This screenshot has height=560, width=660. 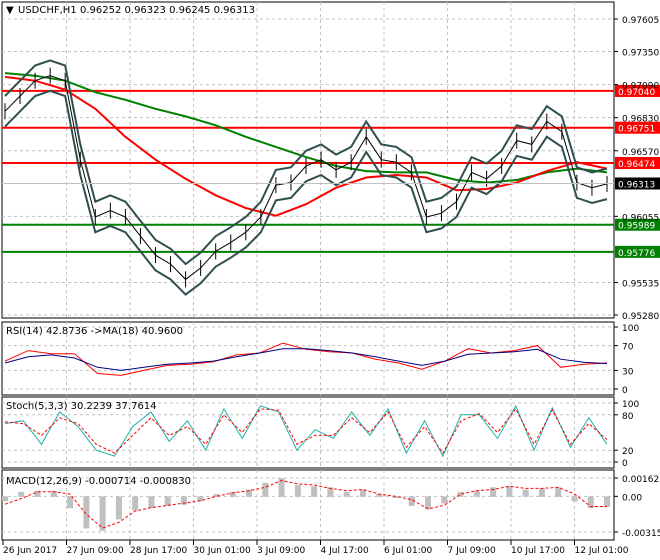 I want to click on level-label: 0.96474, so click(x=636, y=165).